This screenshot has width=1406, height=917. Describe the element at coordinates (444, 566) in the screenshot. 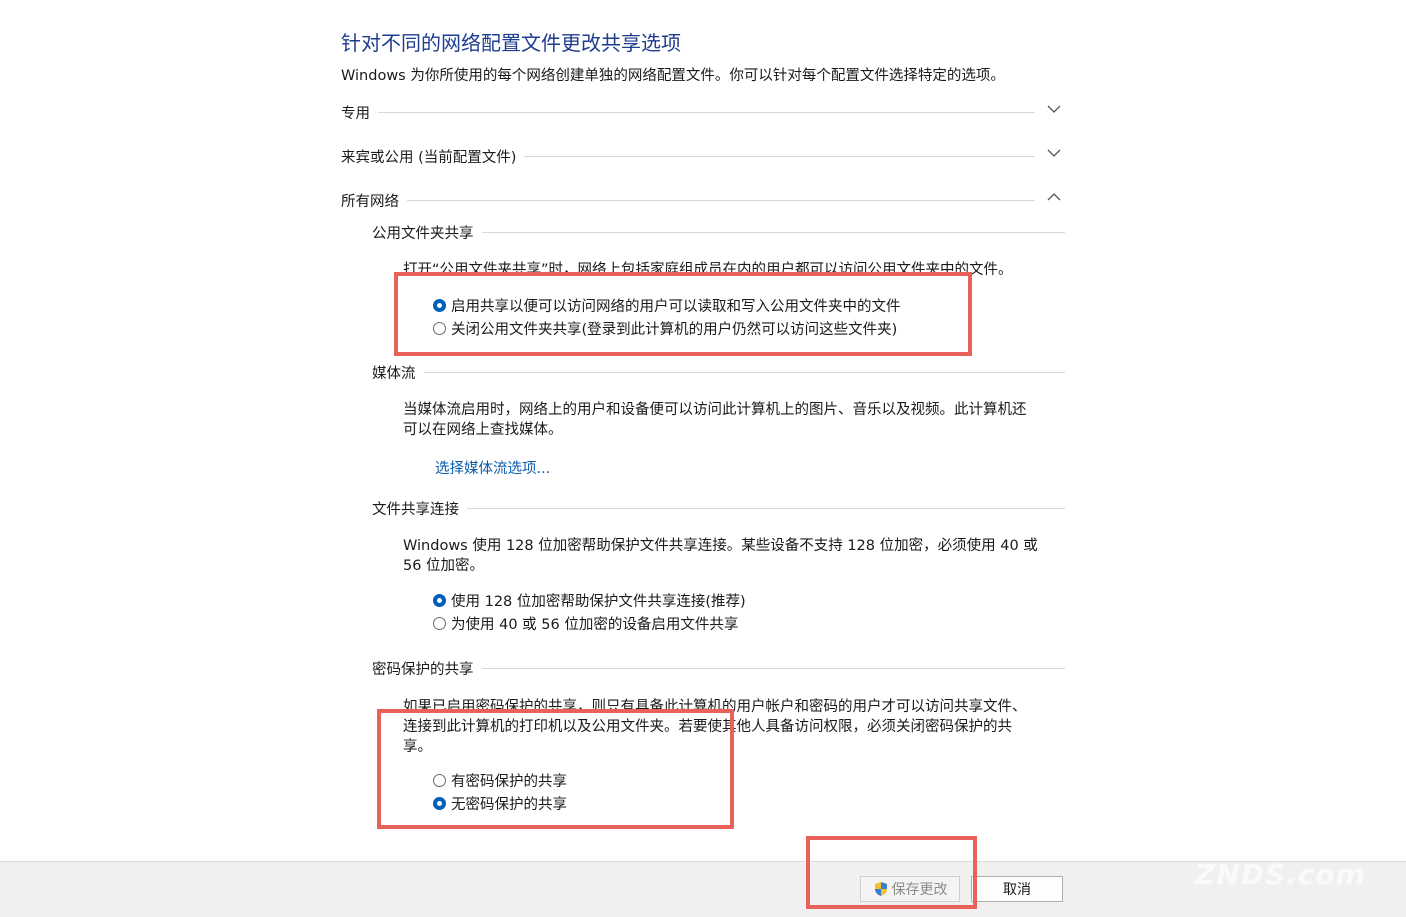

I see `desc-line: 56 位加密。` at that location.